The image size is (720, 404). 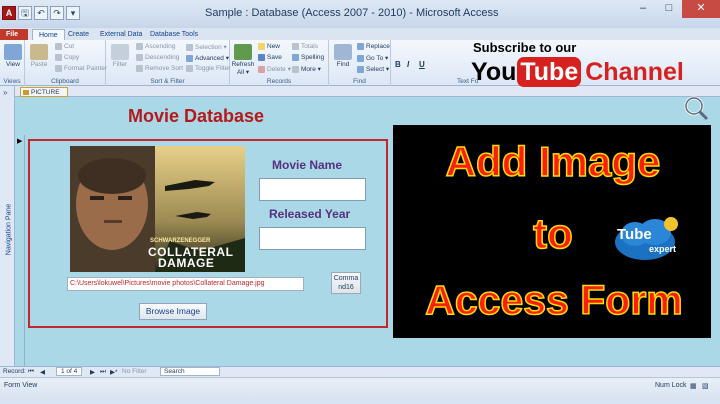 What do you see at coordinates (103, 372) in the screenshot?
I see `last-record-icon: ⏭` at bounding box center [103, 372].